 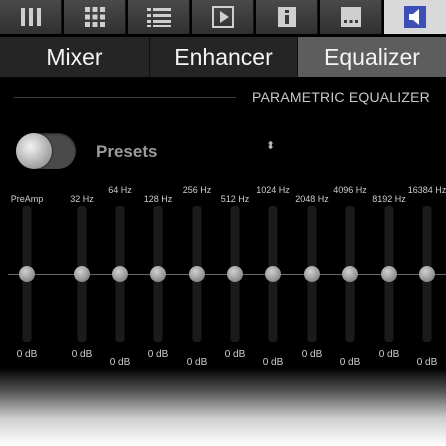 What do you see at coordinates (273, 190) in the screenshot?
I see `band-label: 1024 Hz` at bounding box center [273, 190].